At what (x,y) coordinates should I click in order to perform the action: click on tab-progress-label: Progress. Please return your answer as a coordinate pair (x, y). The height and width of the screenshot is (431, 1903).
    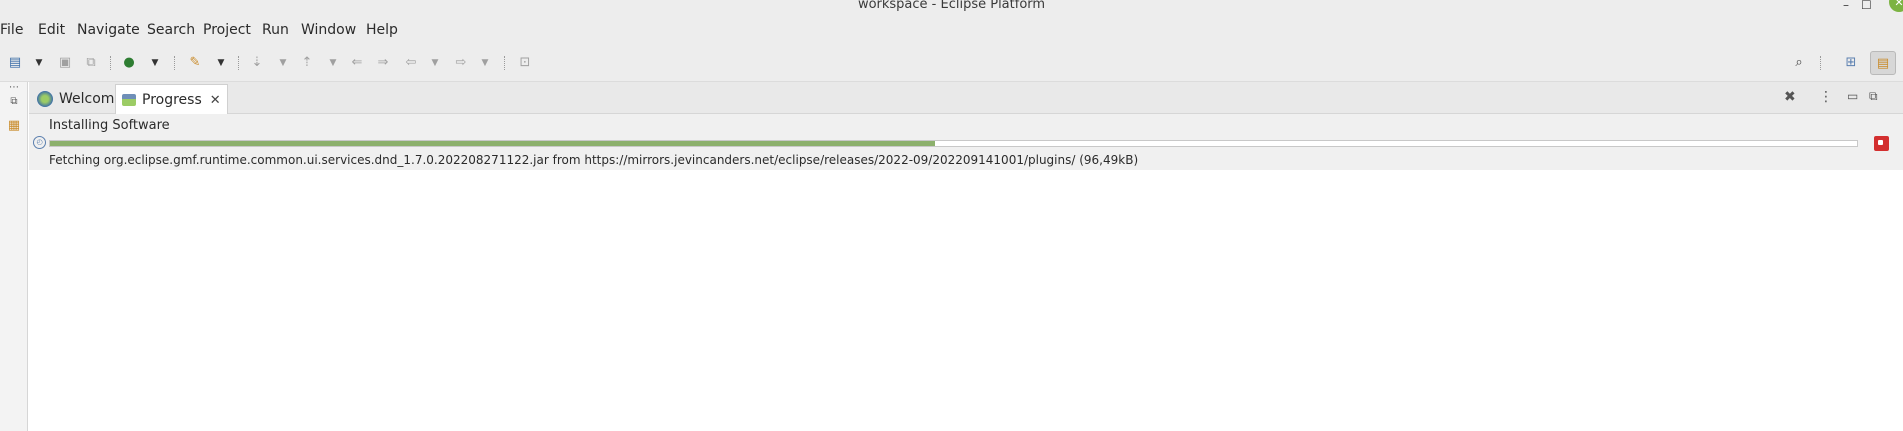
    Looking at the image, I should click on (172, 100).